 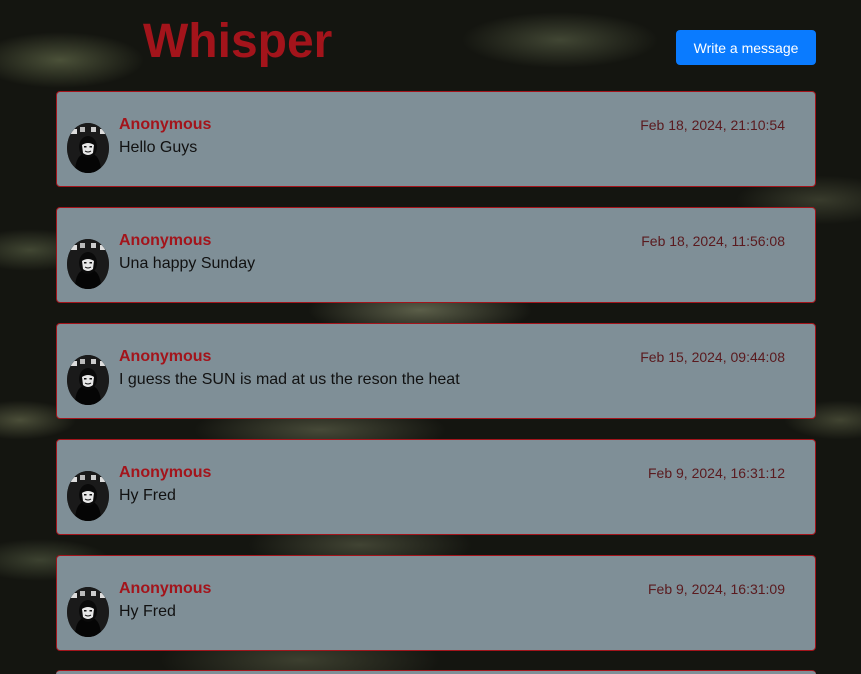 I want to click on message-timestamp: Feb 9, 2024, 16:31:12, so click(x=716, y=473).